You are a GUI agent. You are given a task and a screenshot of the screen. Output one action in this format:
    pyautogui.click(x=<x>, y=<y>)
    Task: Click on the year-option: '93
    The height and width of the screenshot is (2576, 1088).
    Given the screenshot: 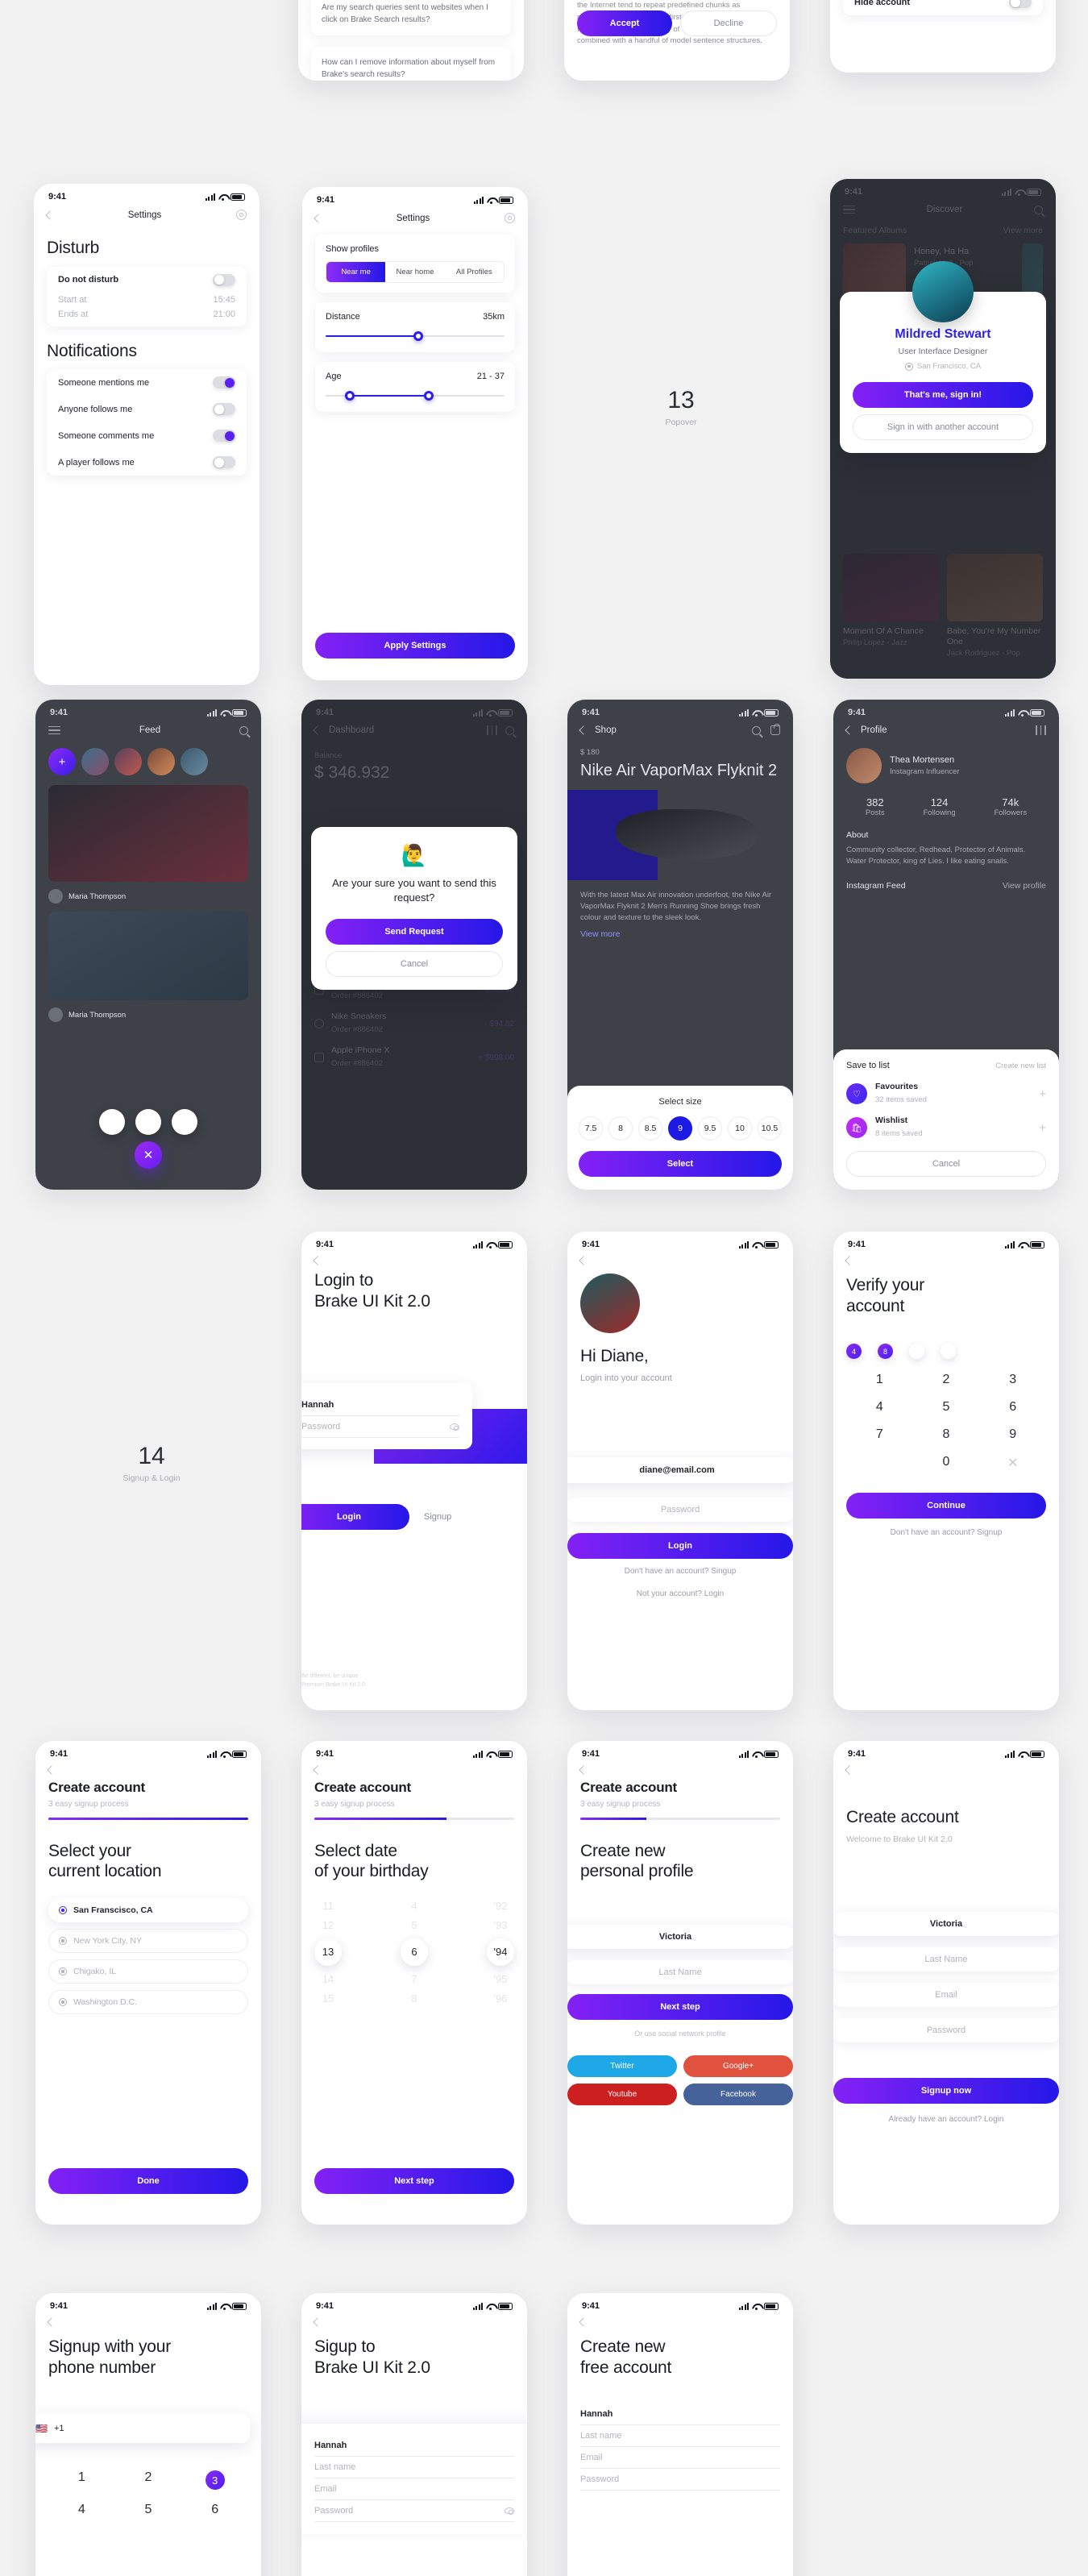 What is the action you would take?
    pyautogui.click(x=500, y=1925)
    